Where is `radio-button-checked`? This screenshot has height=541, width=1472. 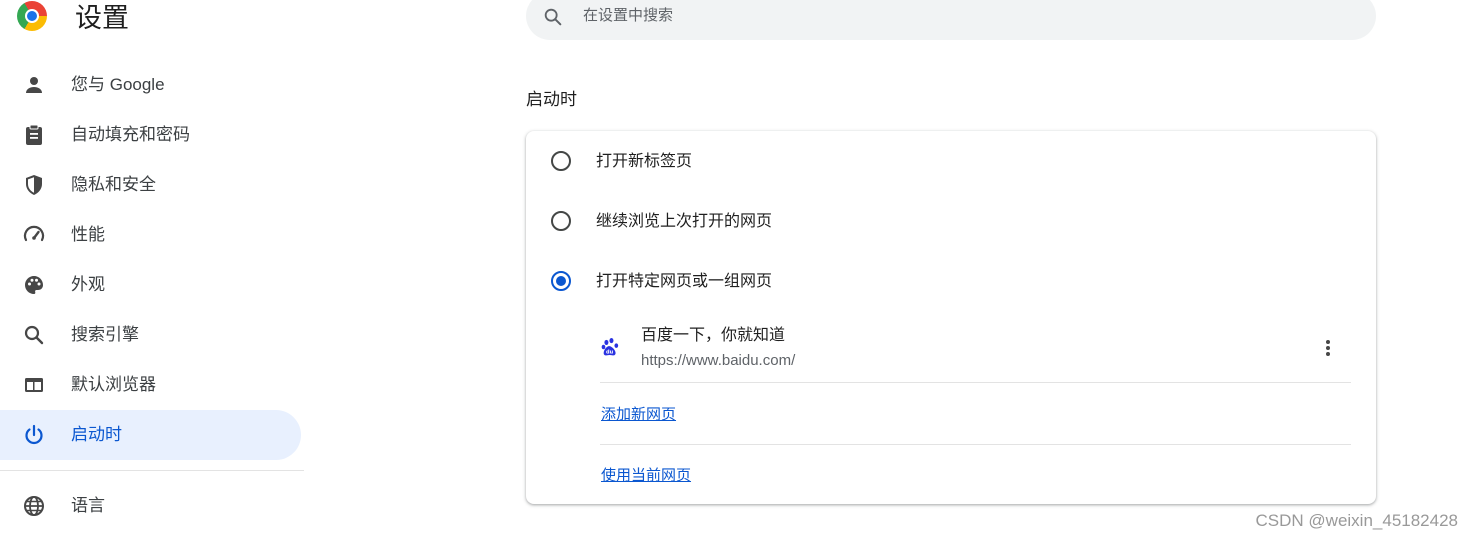 radio-button-checked is located at coordinates (561, 281).